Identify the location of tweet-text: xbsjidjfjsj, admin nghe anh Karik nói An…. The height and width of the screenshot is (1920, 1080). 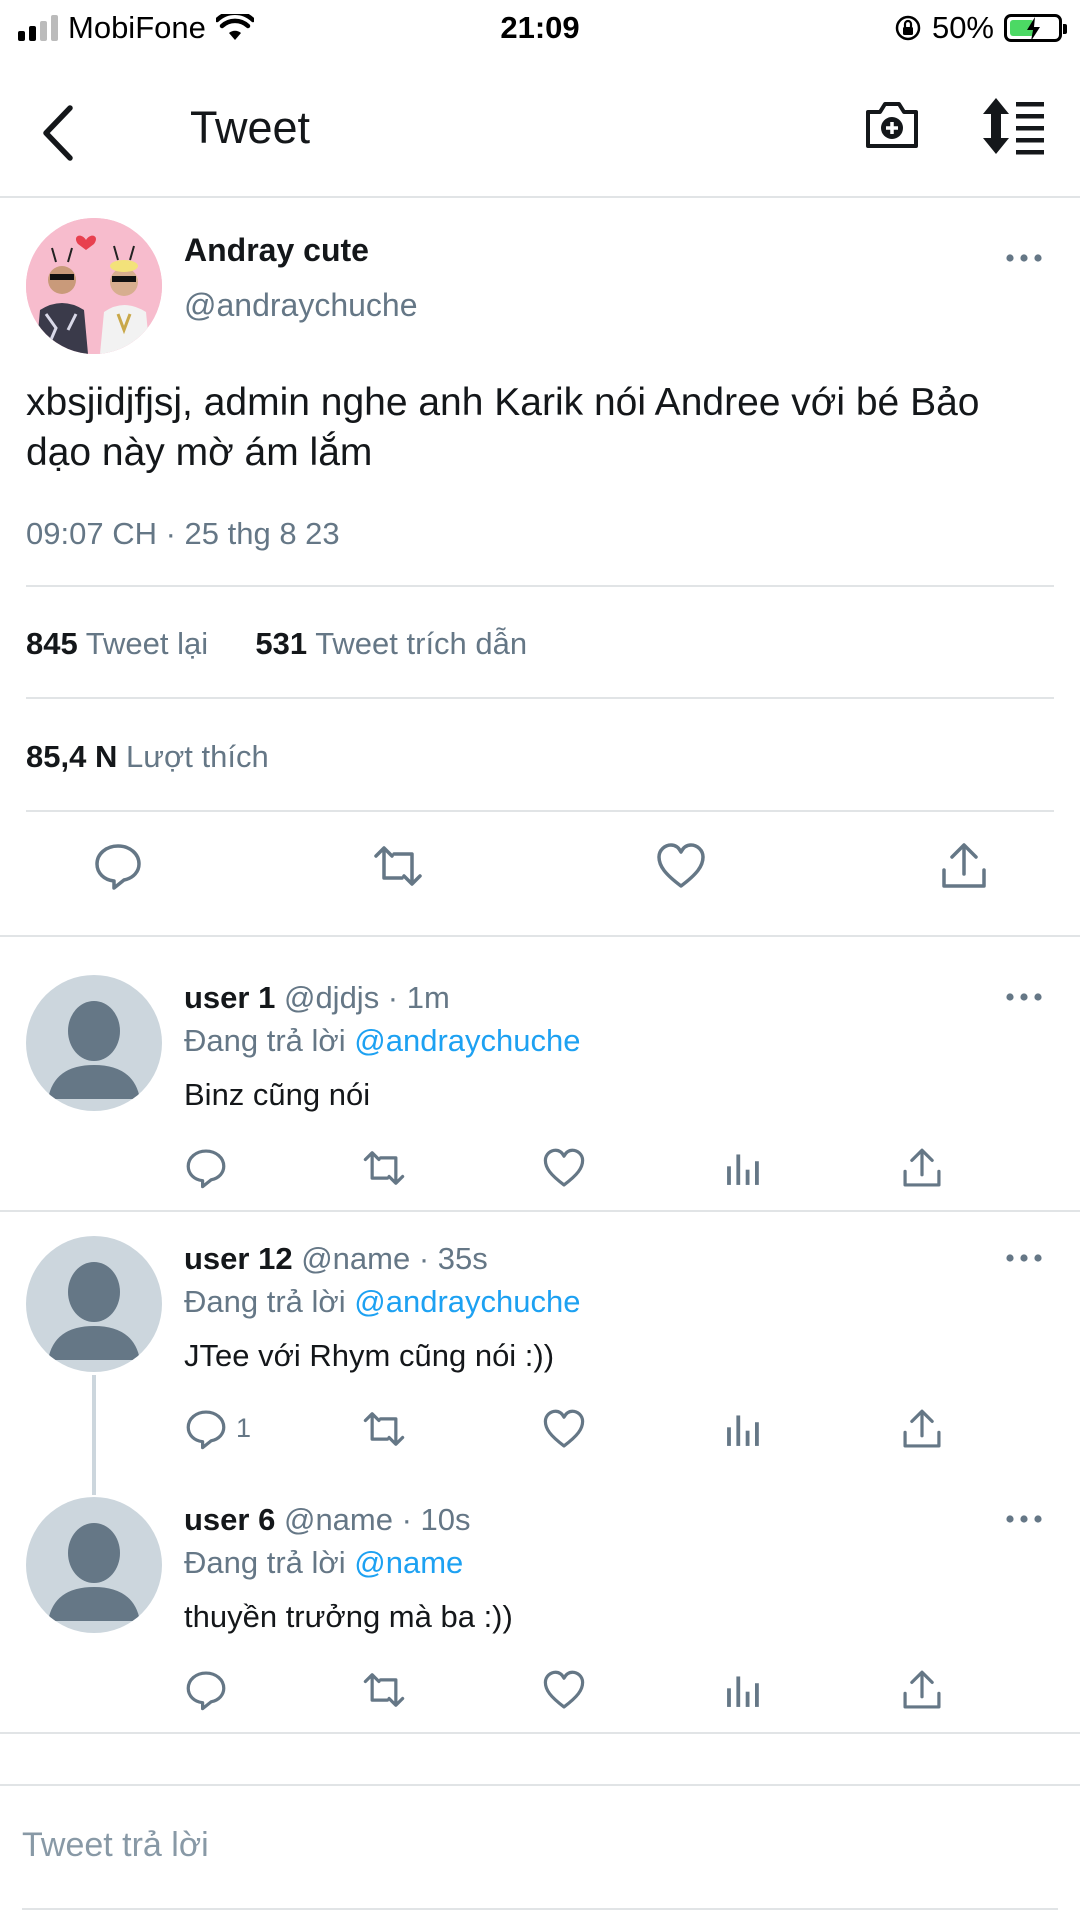
(503, 427).